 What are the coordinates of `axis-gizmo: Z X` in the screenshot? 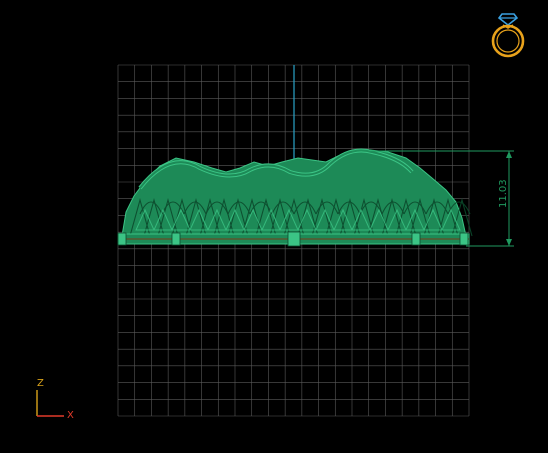 It's located at (55, 399).